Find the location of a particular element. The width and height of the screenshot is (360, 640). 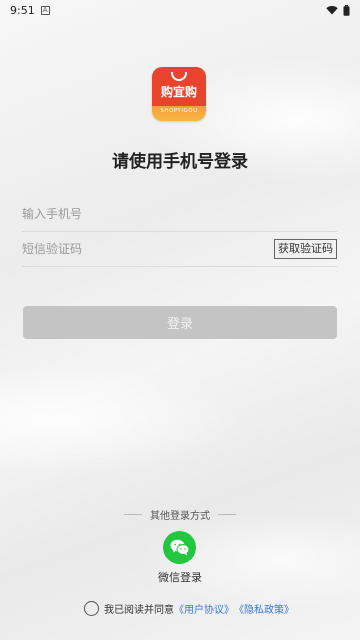

battery-icon is located at coordinates (346, 10).